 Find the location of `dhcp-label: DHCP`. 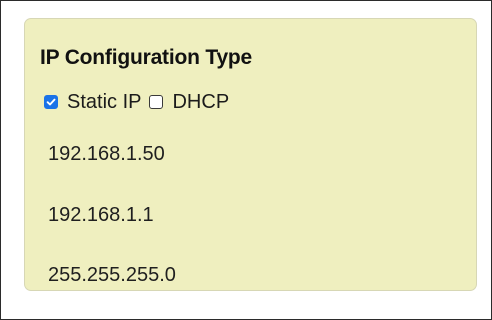

dhcp-label: DHCP is located at coordinates (200, 102).